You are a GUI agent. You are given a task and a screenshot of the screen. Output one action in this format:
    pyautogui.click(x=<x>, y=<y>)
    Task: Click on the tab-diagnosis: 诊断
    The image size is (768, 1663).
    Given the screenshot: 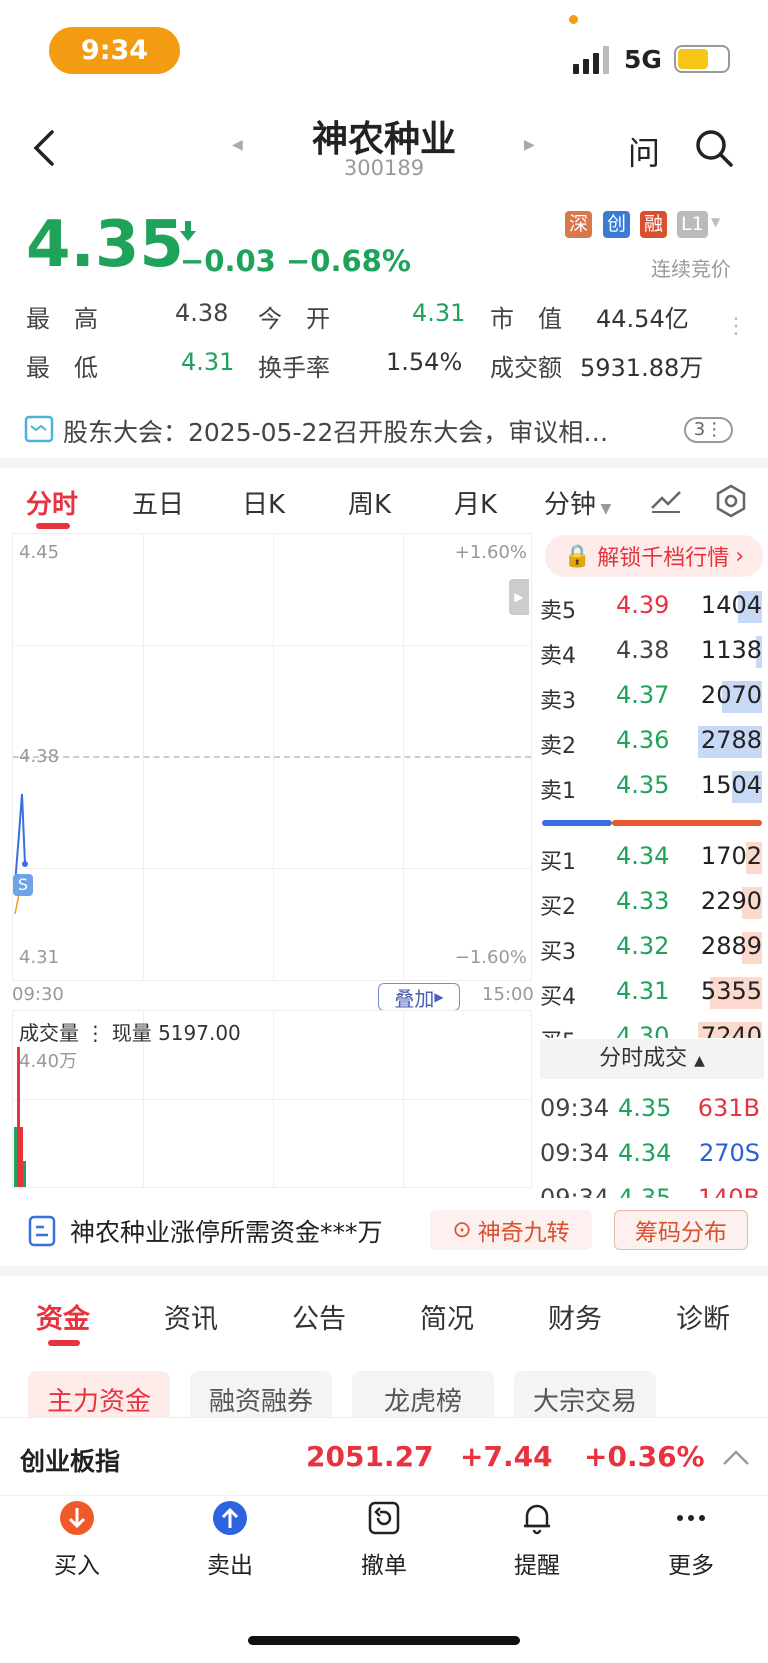 What is the action you would take?
    pyautogui.click(x=703, y=1316)
    